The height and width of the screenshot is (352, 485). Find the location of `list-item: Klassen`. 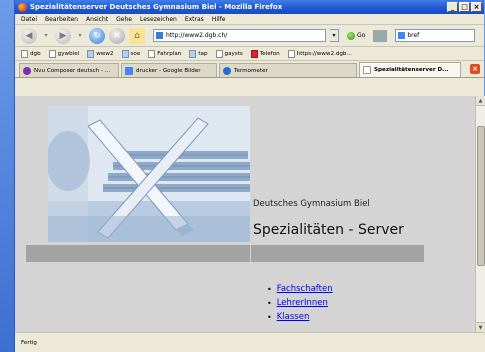

list-item: Klassen is located at coordinates (300, 317).